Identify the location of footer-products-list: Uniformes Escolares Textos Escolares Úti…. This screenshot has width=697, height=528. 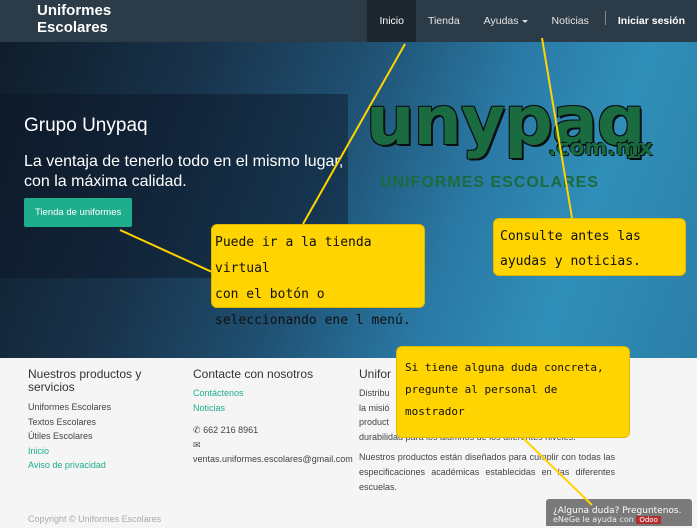
(69, 436).